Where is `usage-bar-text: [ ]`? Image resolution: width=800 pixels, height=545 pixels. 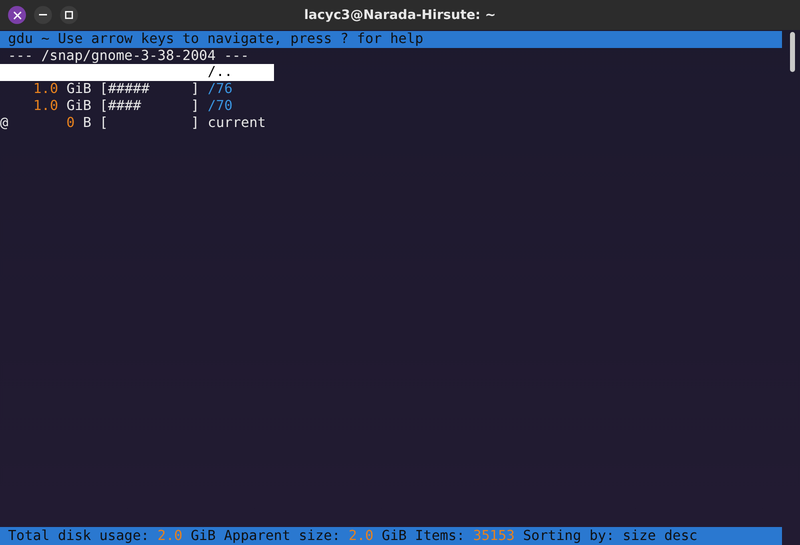 usage-bar-text: [ ] is located at coordinates (150, 122).